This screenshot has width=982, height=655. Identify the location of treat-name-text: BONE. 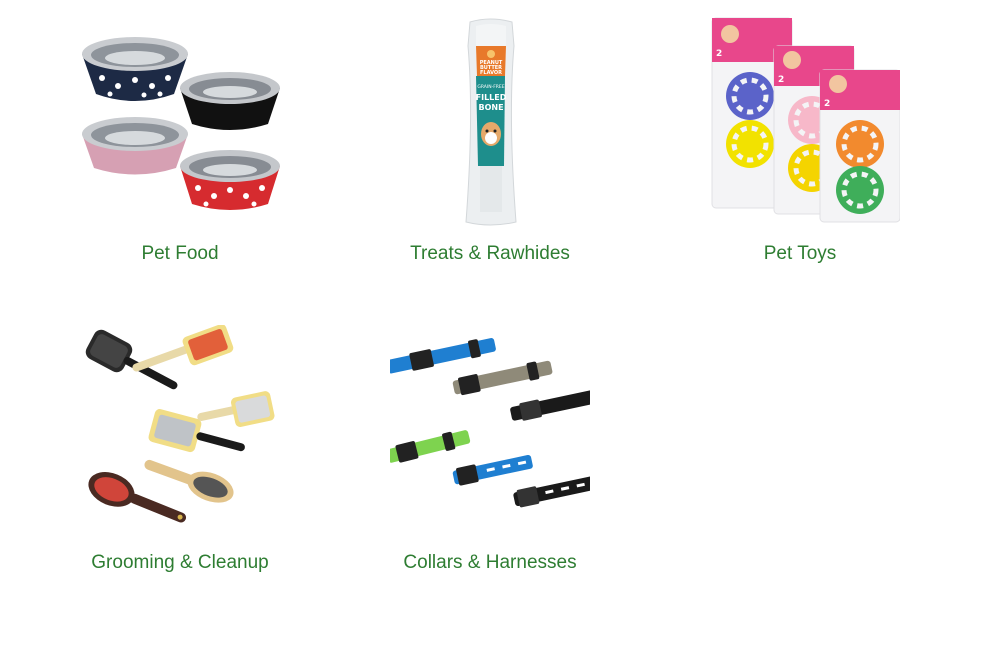
(490, 107).